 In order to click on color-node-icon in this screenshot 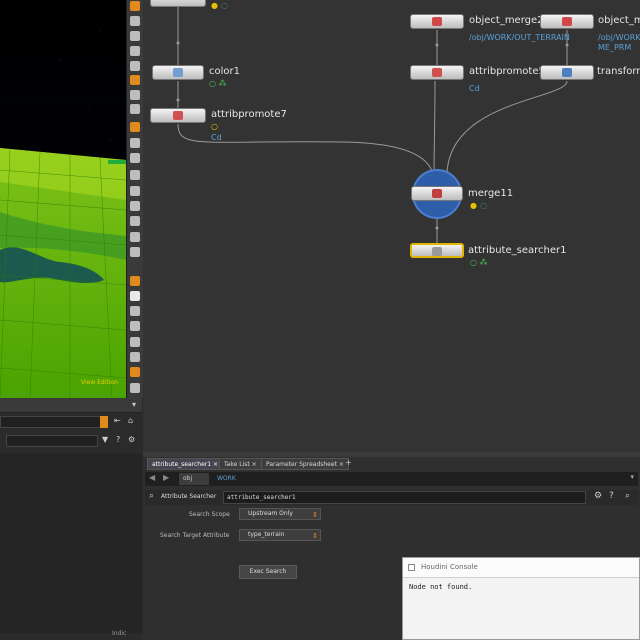, I will do `click(178, 72)`.